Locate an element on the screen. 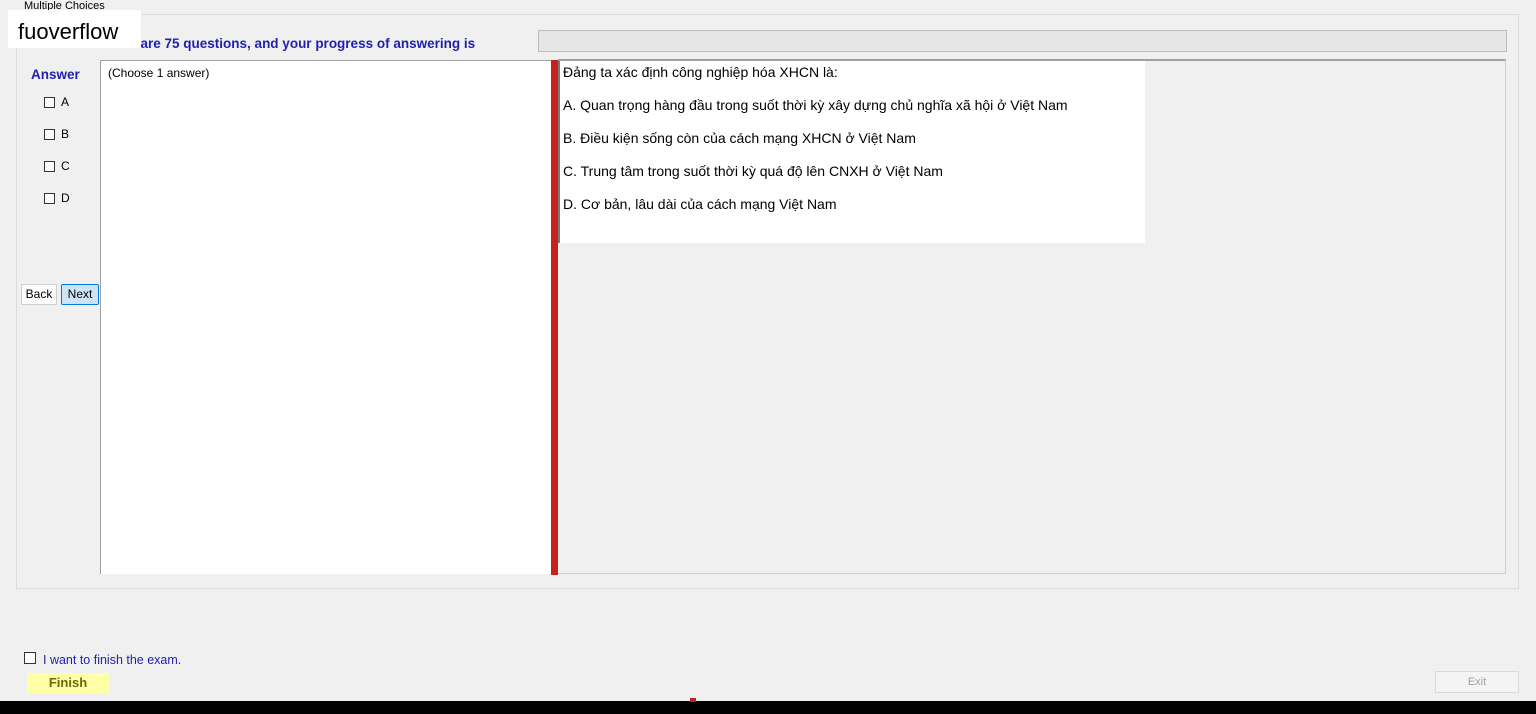 Image resolution: width=1536 pixels, height=714 pixels. answer-option-c: C is located at coordinates (57, 166).